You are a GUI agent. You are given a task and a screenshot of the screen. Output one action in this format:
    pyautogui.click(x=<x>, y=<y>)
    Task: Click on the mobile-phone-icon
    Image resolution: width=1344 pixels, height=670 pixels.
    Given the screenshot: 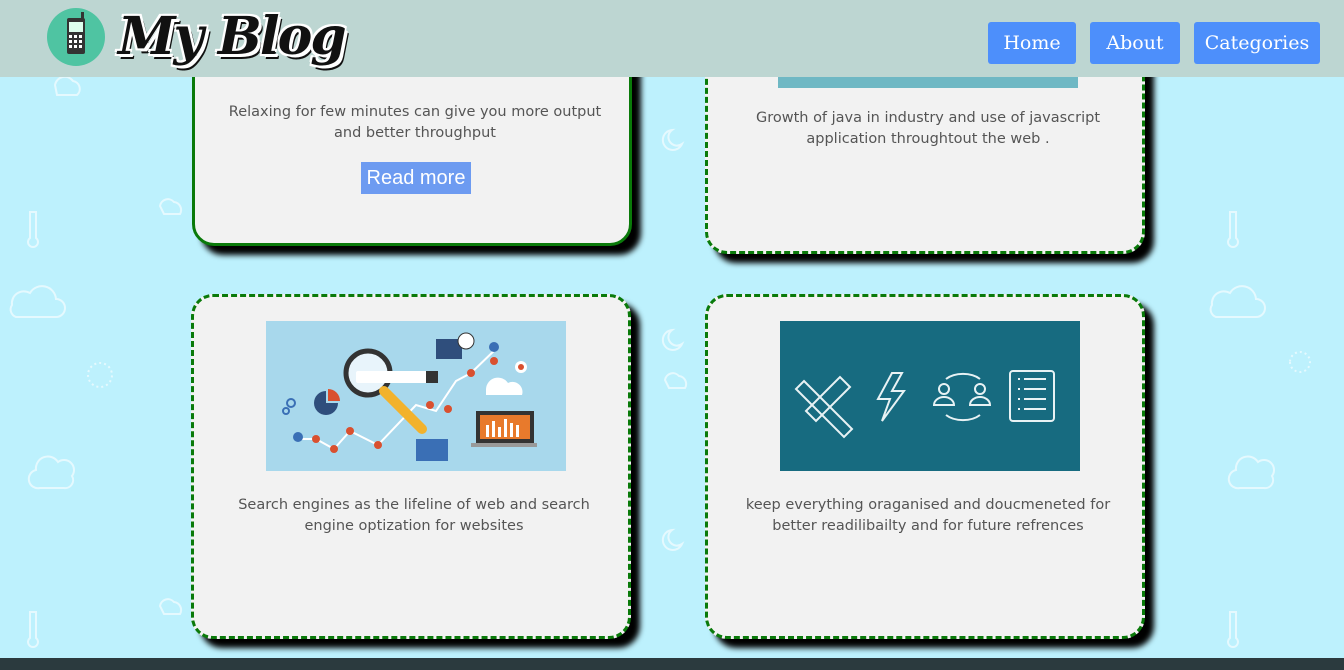 What is the action you would take?
    pyautogui.click(x=76, y=37)
    